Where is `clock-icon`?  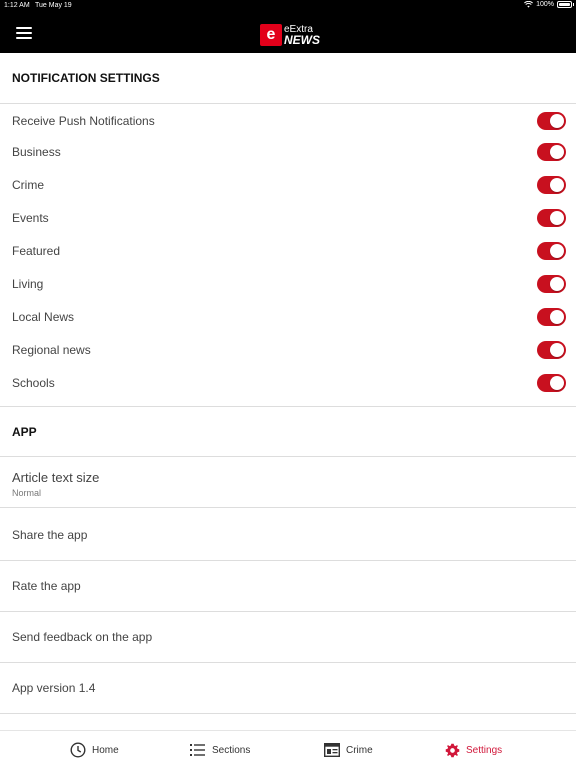 clock-icon is located at coordinates (78, 750).